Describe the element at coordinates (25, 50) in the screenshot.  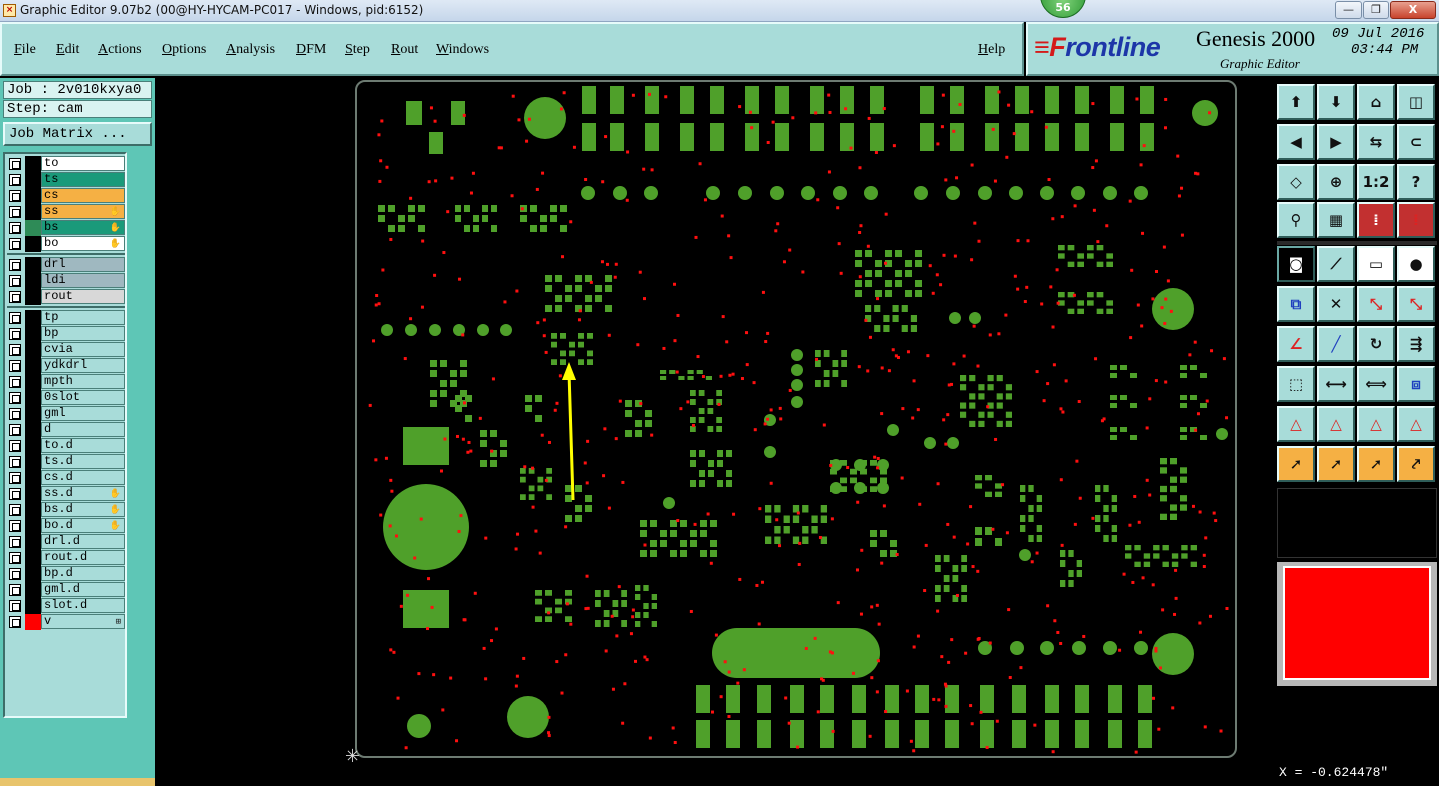
I see `menu-file: File` at that location.